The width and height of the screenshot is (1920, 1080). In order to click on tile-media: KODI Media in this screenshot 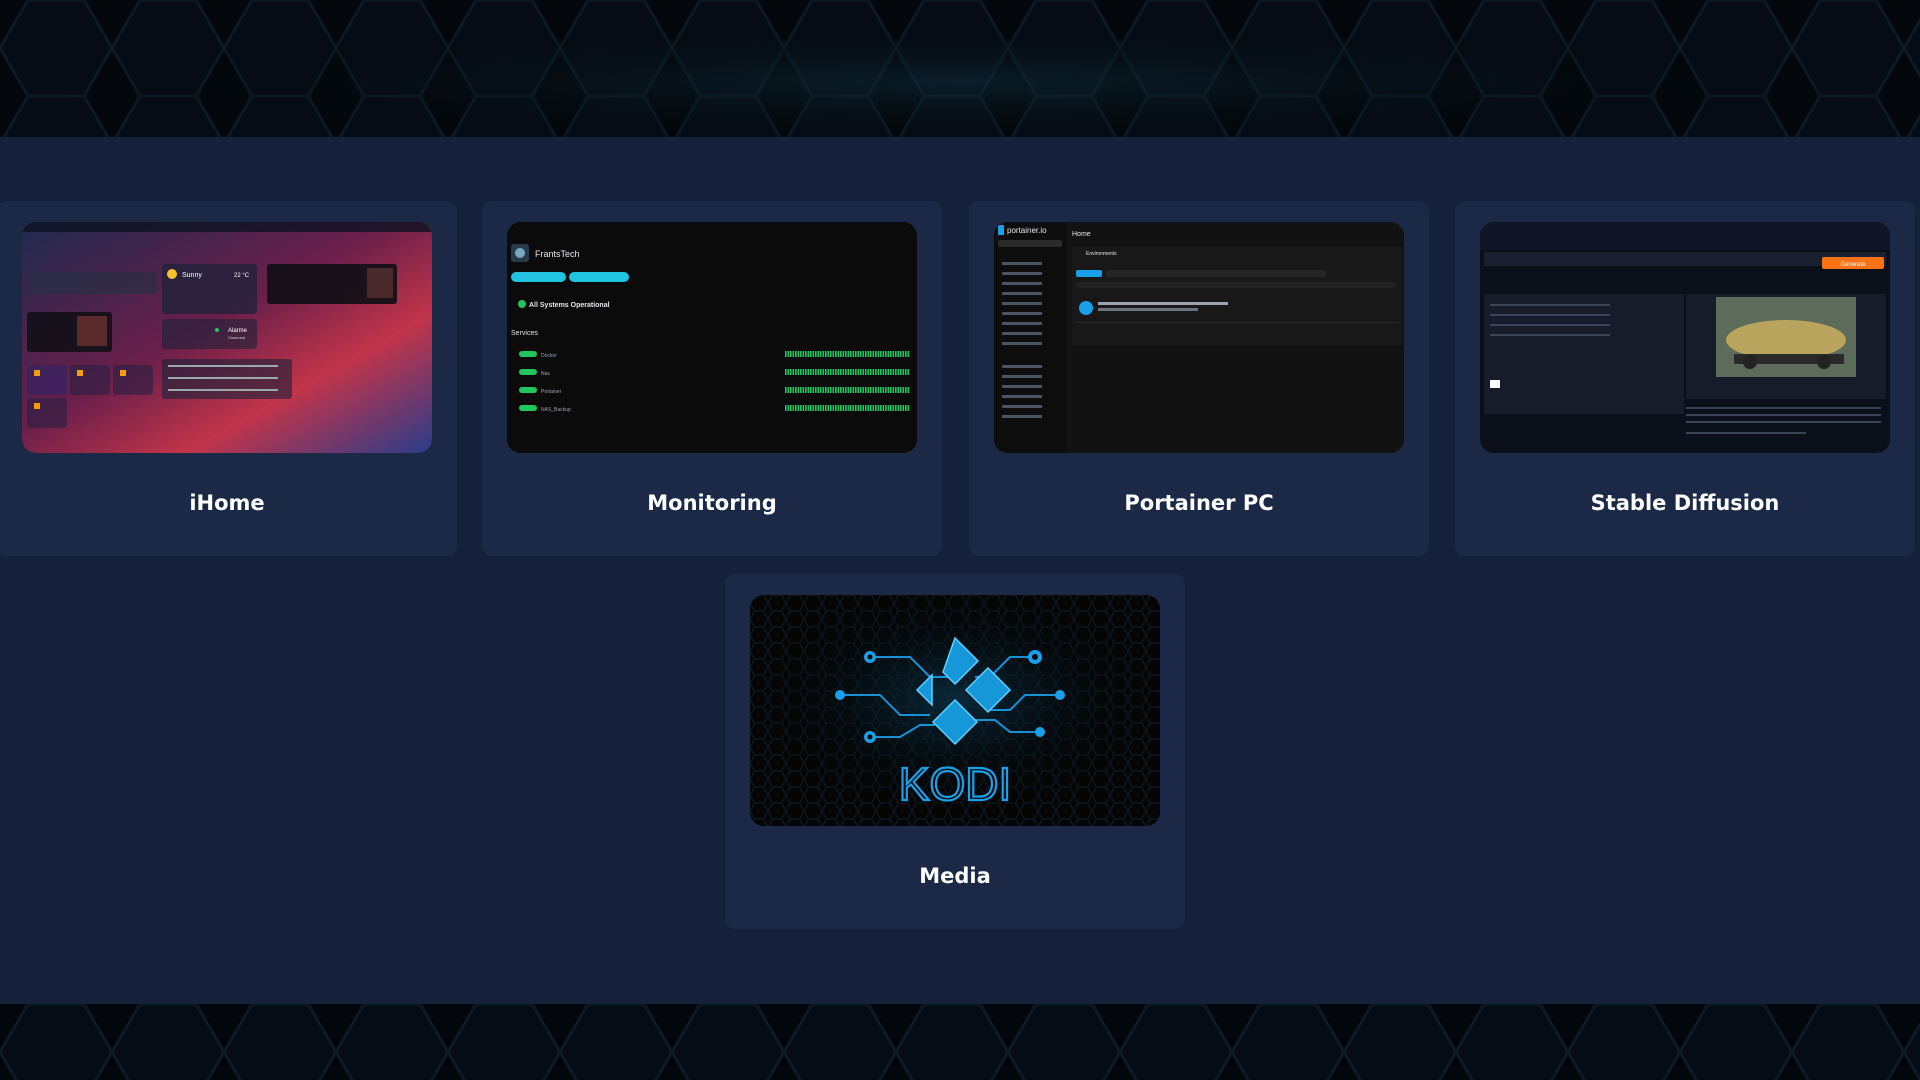, I will do `click(955, 751)`.